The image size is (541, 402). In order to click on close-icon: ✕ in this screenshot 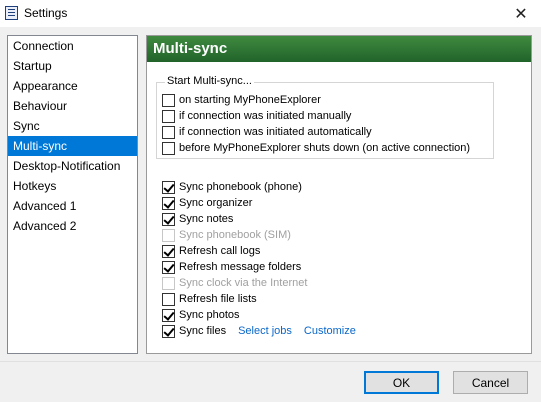, I will do `click(521, 13)`.